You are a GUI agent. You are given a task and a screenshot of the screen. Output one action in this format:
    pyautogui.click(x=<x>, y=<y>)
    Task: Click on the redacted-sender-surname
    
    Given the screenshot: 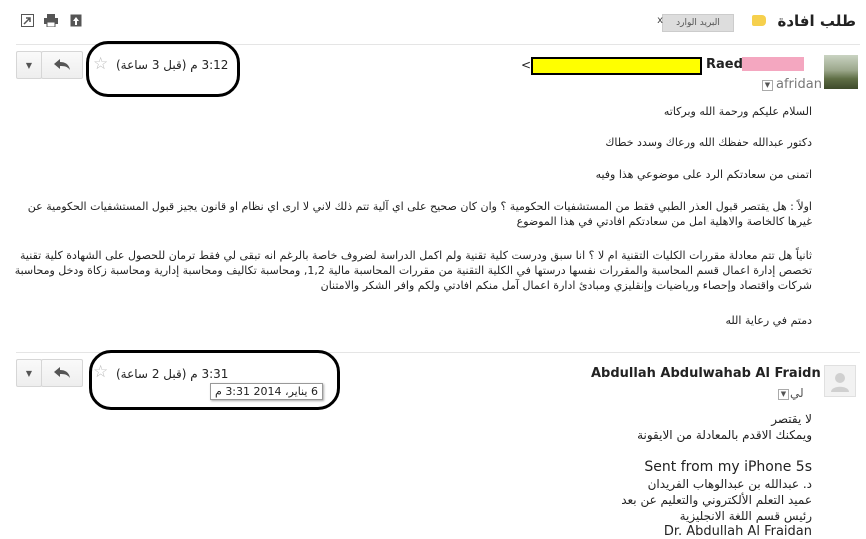 What is the action you would take?
    pyautogui.click(x=773, y=64)
    